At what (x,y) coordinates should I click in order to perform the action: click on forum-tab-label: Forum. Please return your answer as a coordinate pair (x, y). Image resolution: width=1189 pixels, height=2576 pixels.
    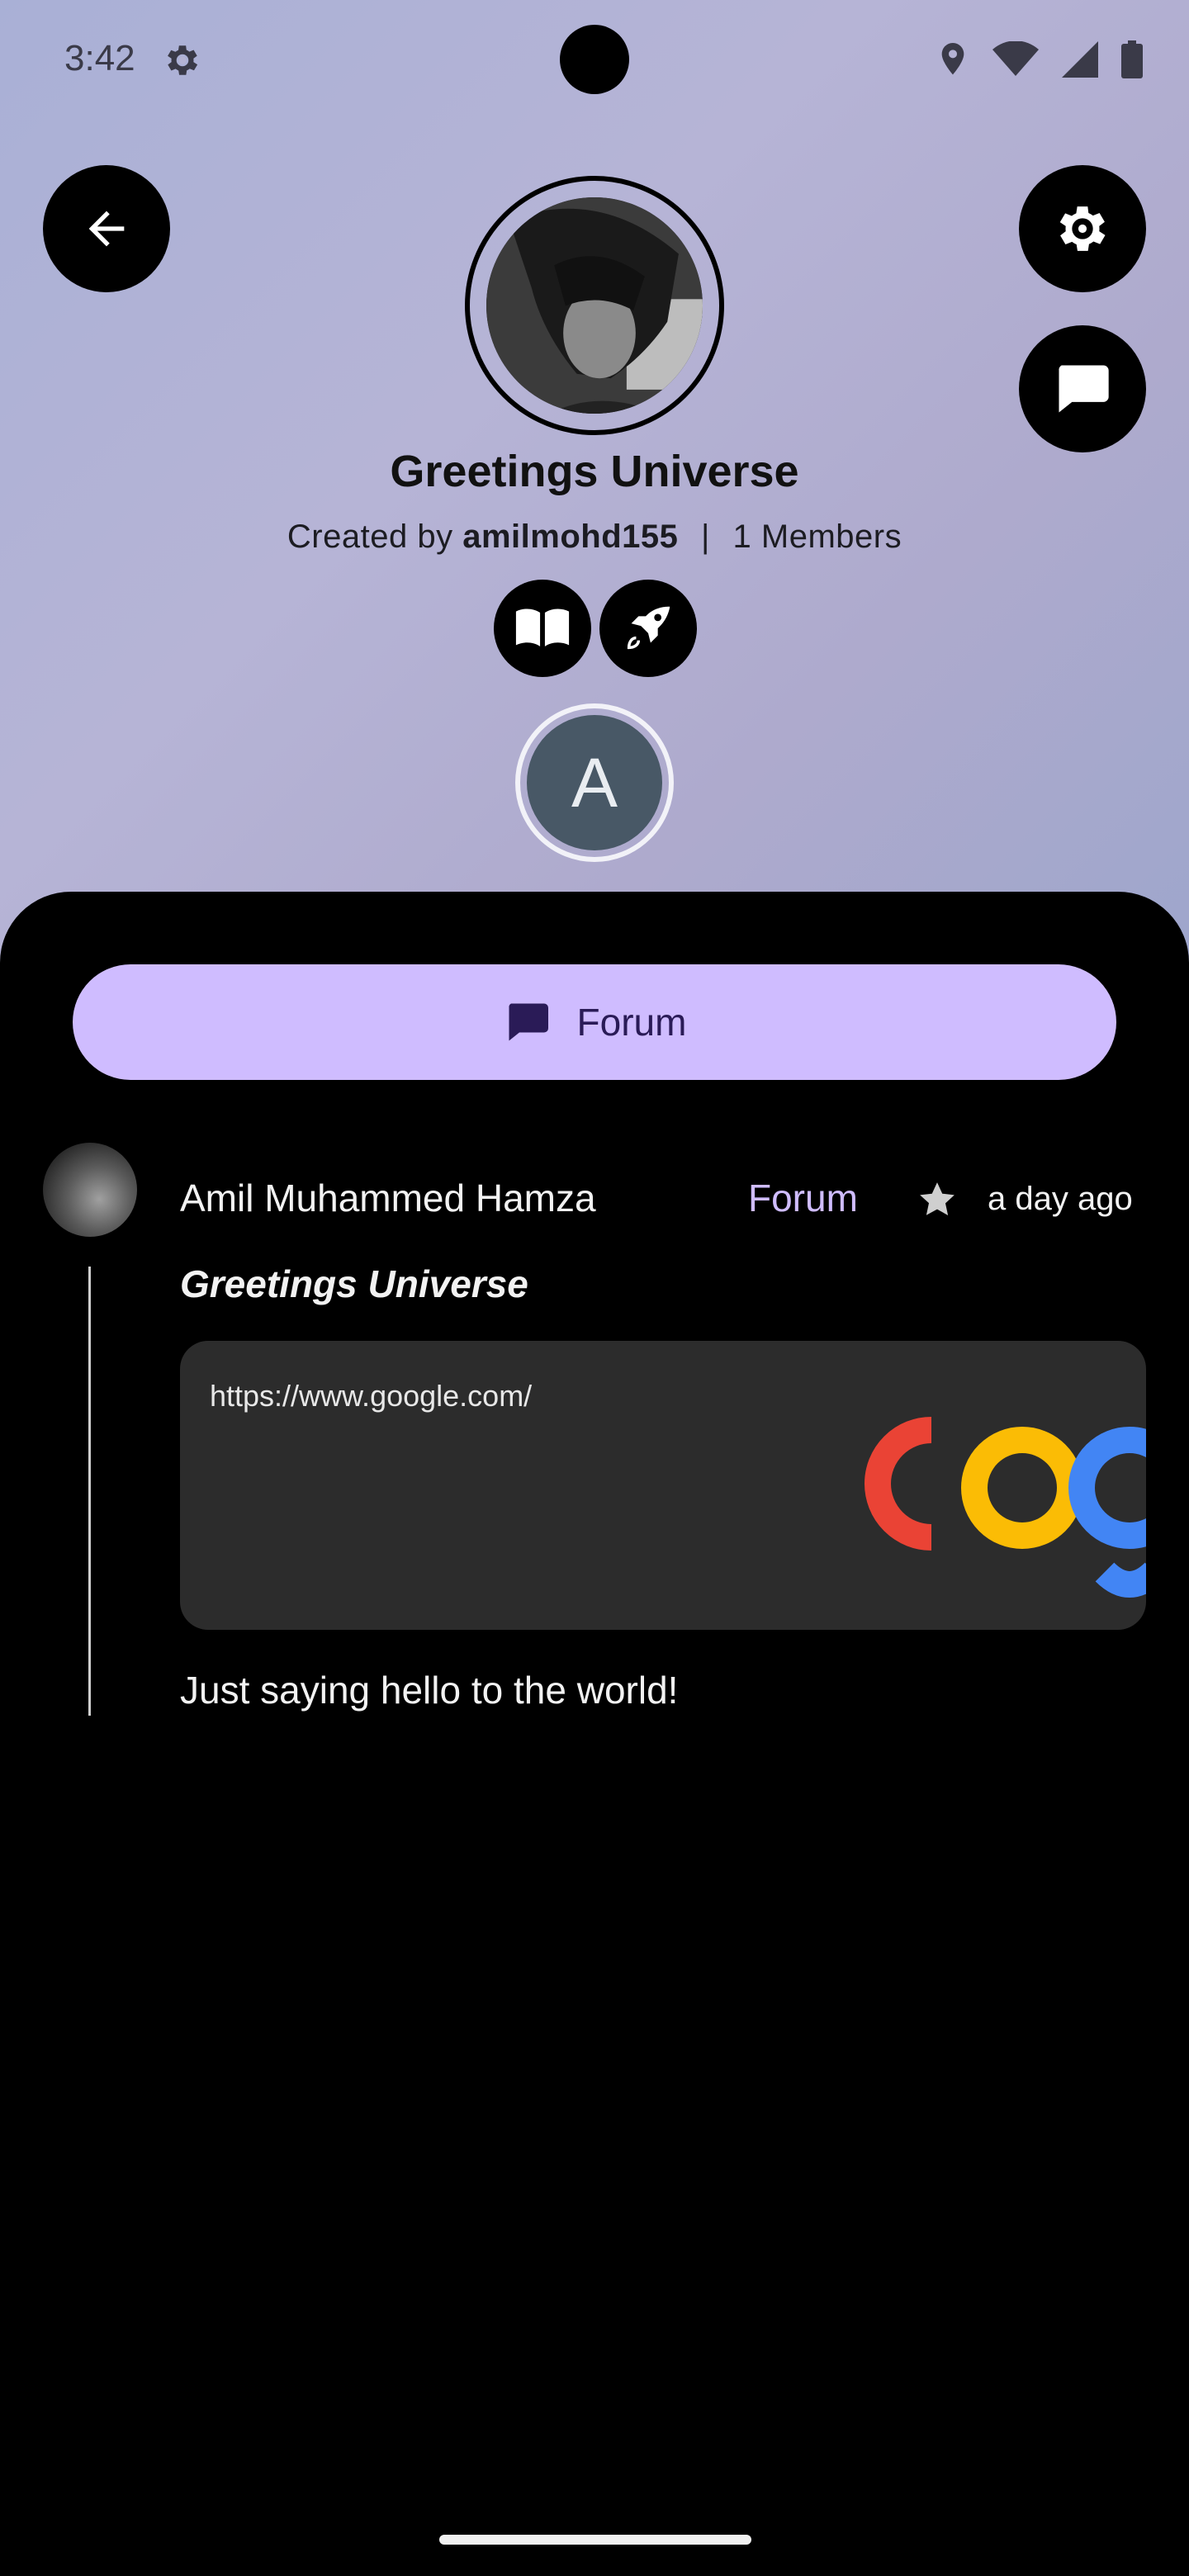
    Looking at the image, I should click on (631, 1022).